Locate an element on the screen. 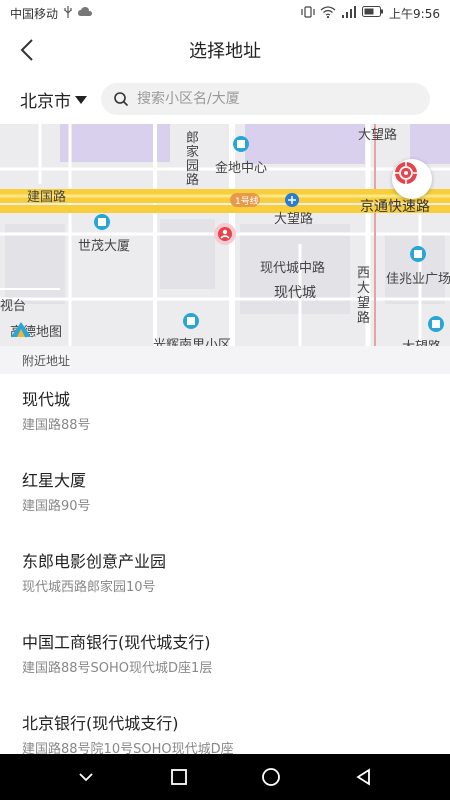 This screenshot has height=800, width=450. amap-logo-icon is located at coordinates (21, 329).